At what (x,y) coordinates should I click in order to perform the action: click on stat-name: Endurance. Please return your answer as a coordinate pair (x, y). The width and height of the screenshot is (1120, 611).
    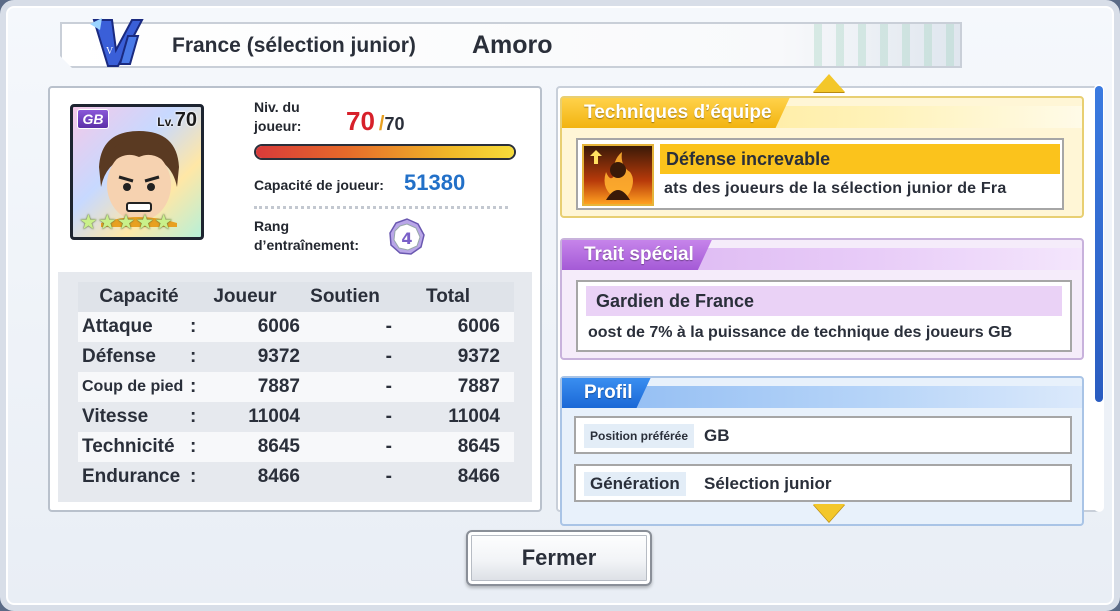
    Looking at the image, I should click on (131, 476).